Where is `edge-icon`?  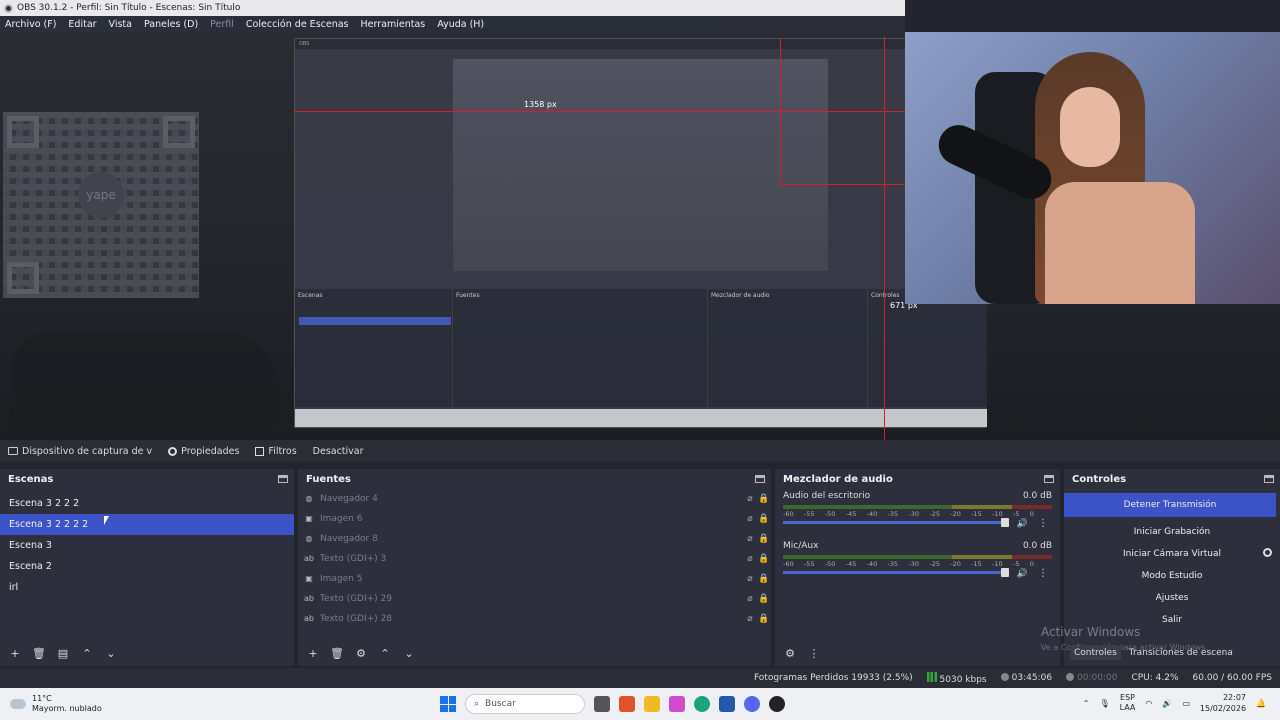
edge-icon is located at coordinates (702, 704).